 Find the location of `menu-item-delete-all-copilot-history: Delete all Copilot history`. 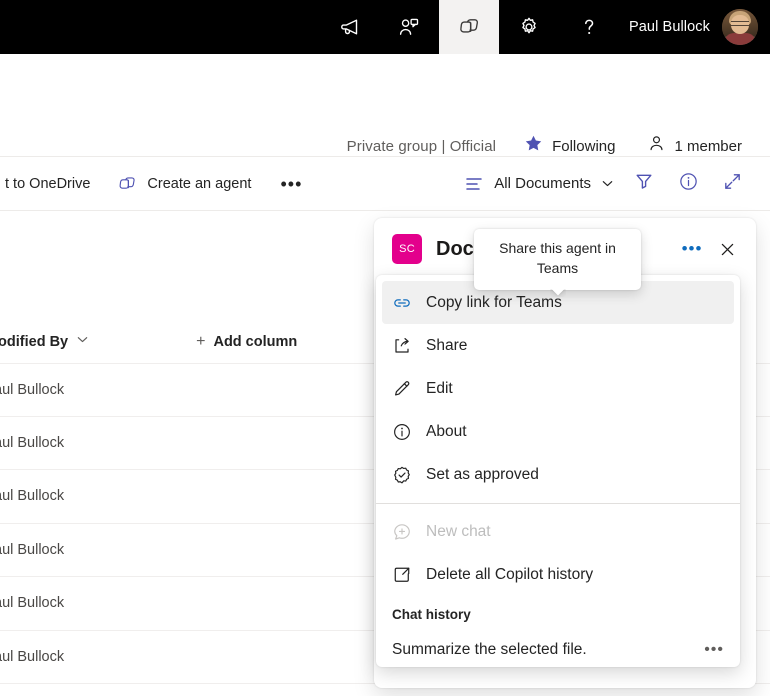

menu-item-delete-all-copilot-history: Delete all Copilot history is located at coordinates (558, 574).